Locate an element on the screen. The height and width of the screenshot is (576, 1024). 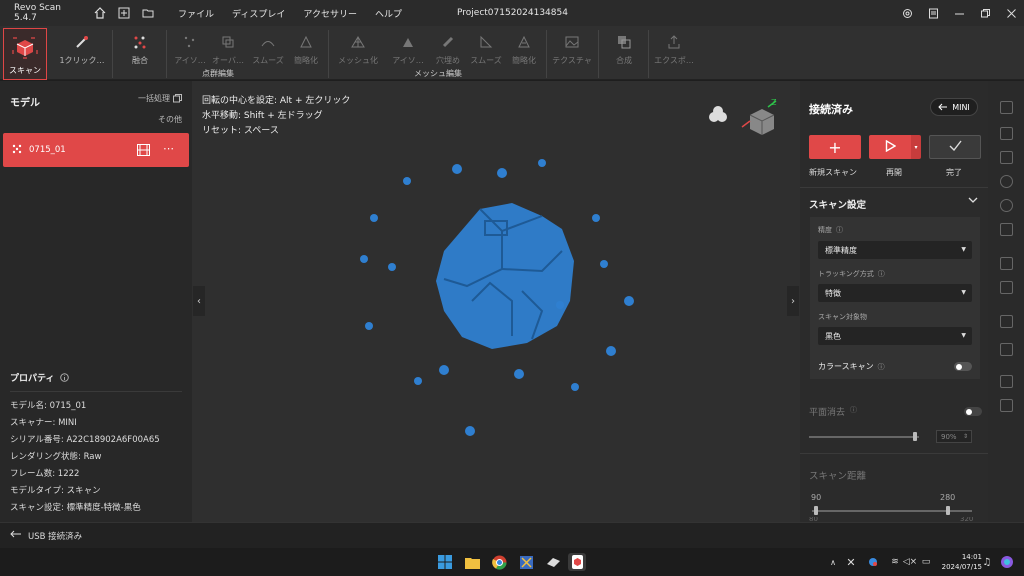
folder-icon is located at coordinates (148, 13).